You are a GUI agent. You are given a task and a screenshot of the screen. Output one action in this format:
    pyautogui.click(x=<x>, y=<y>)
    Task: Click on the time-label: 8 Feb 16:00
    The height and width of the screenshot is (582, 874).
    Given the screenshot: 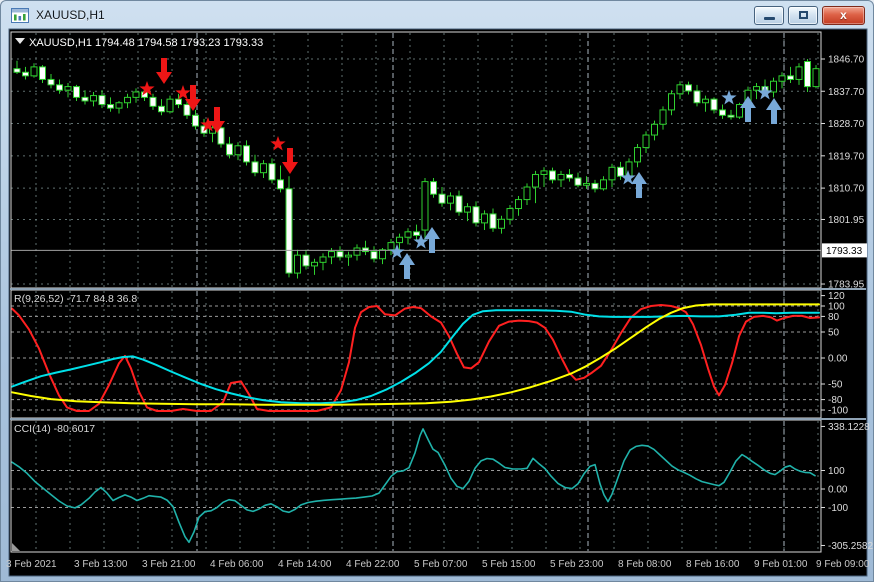 What is the action you would take?
    pyautogui.click(x=713, y=564)
    